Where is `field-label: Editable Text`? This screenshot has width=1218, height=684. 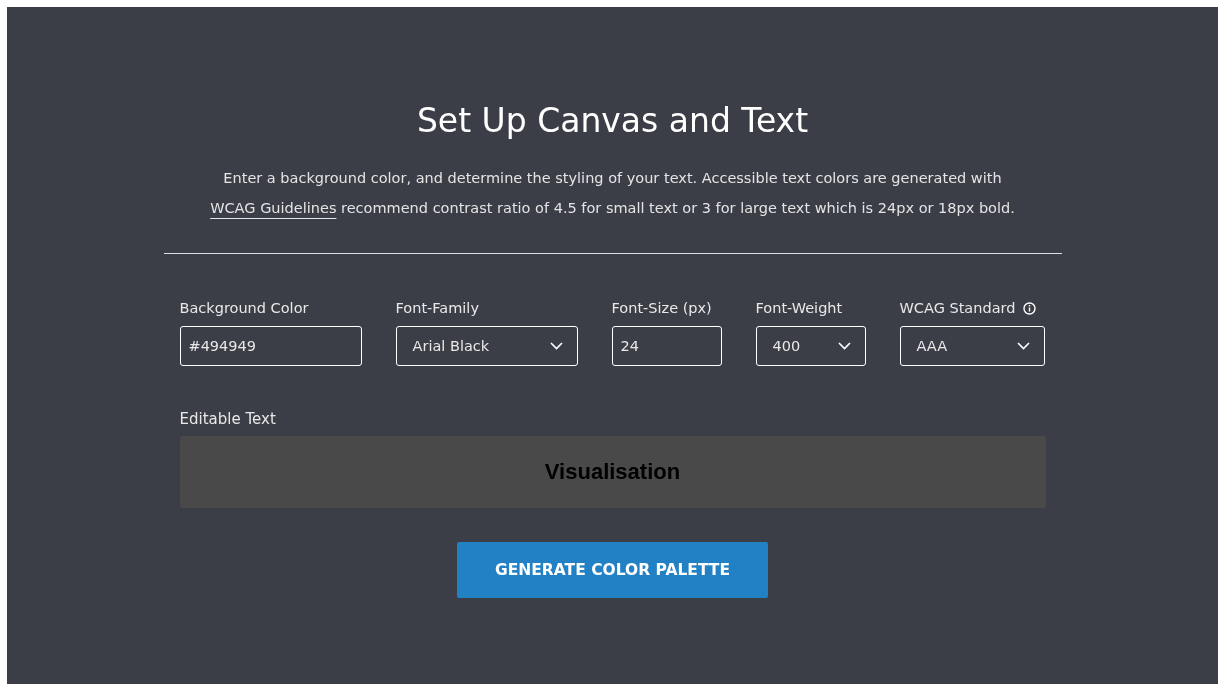 field-label: Editable Text is located at coordinates (228, 419).